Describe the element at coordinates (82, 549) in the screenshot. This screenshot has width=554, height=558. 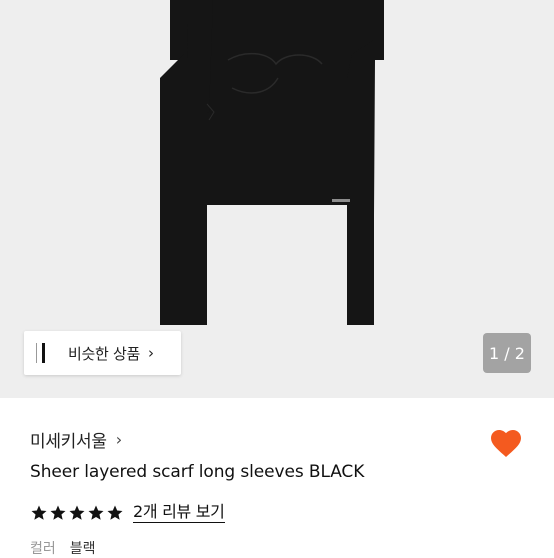
I see `attribute-value: 블랙` at that location.